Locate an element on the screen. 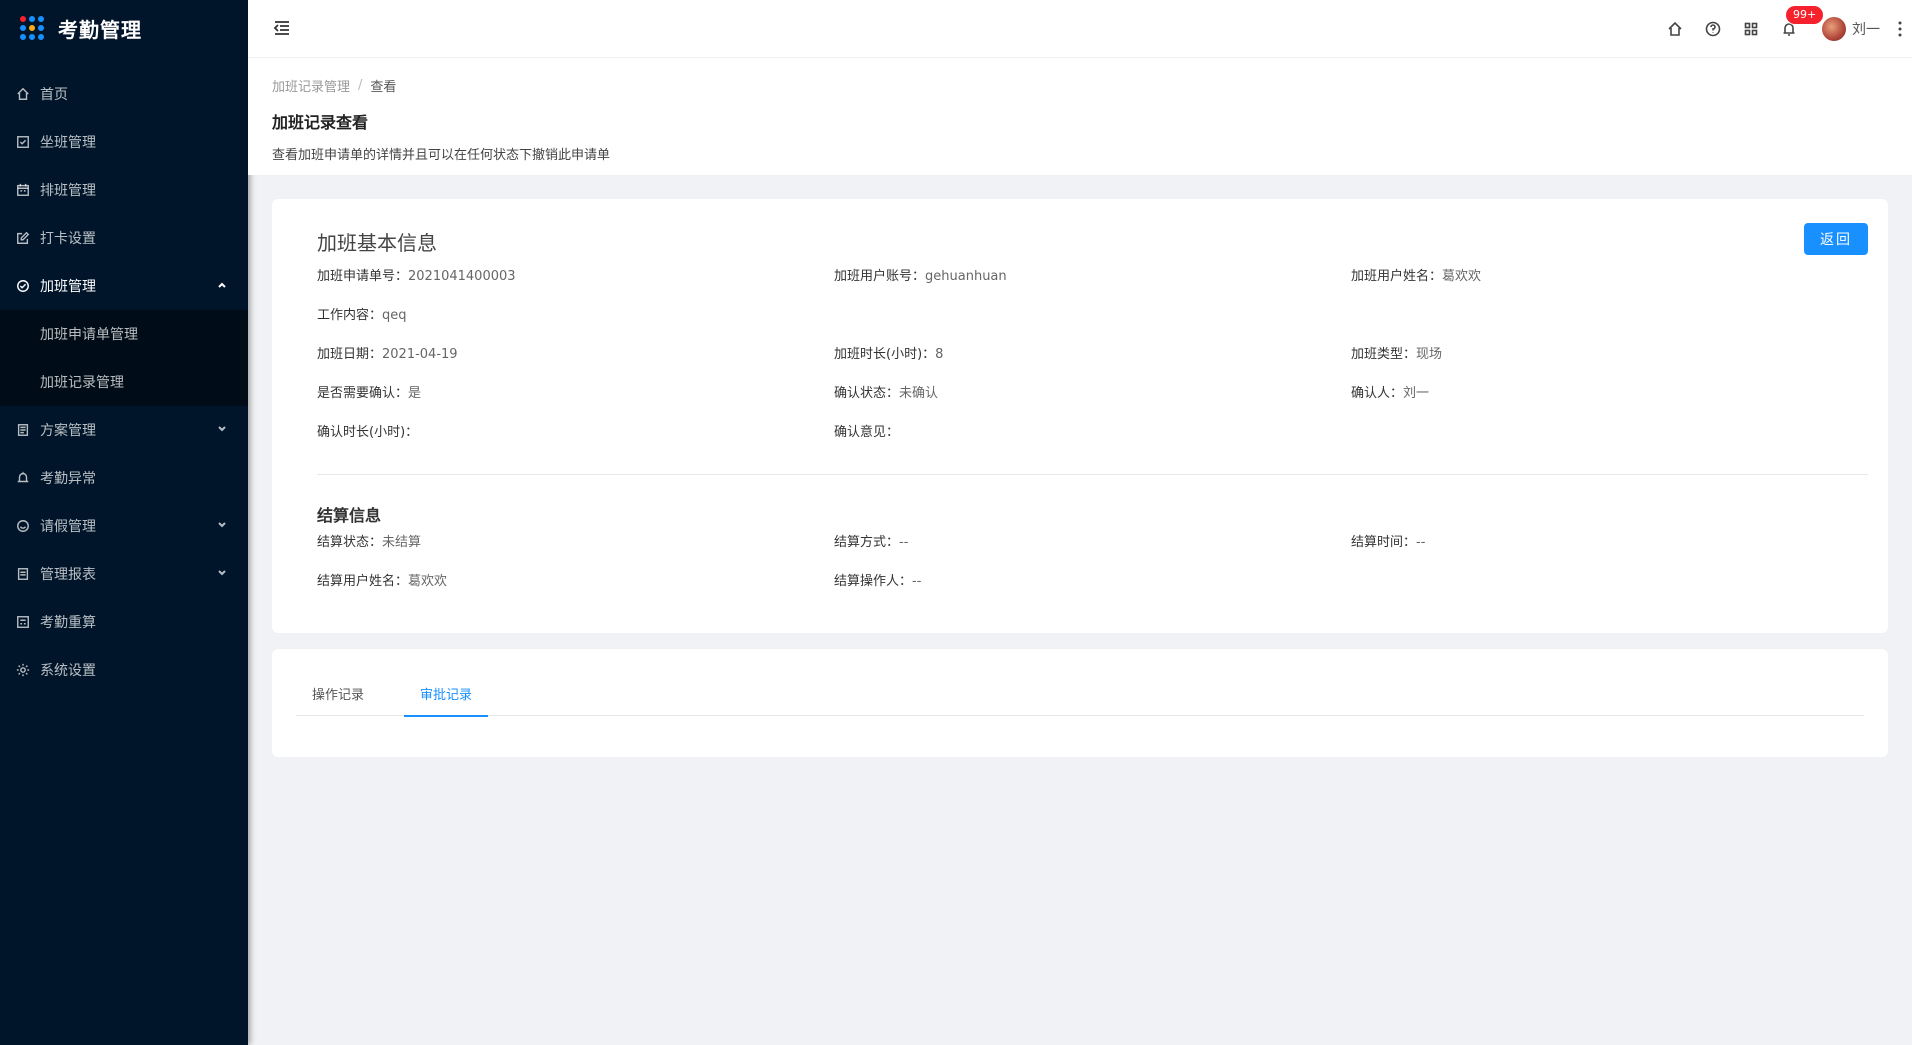 The height and width of the screenshot is (1045, 1912). user-name: 刘一 is located at coordinates (1866, 30).